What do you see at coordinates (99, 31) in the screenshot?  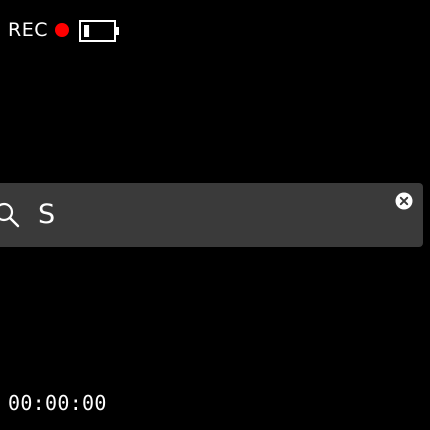 I see `battery-low-icon` at bounding box center [99, 31].